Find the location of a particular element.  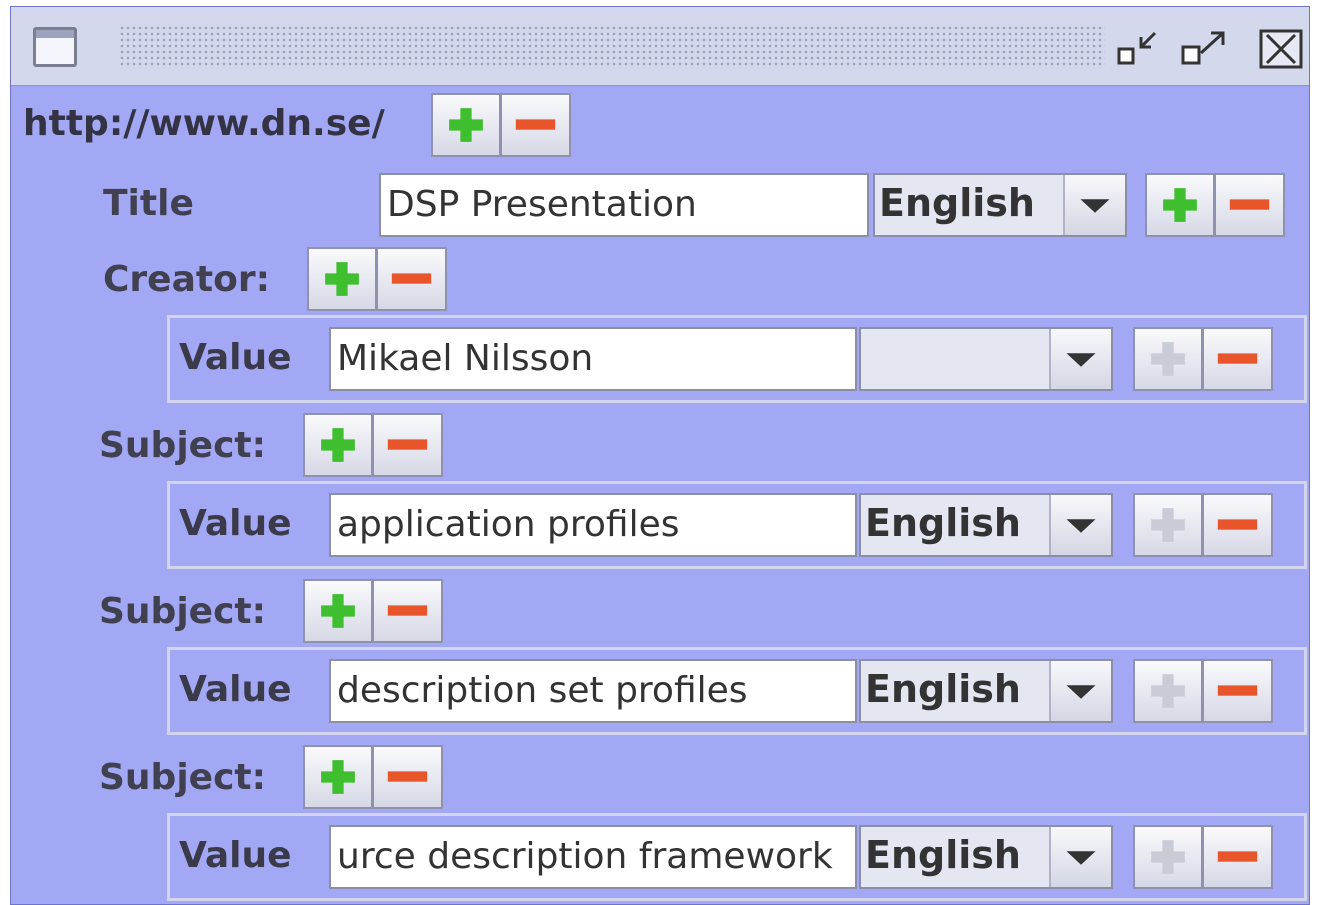

creator-add-remove is located at coordinates (377, 279).